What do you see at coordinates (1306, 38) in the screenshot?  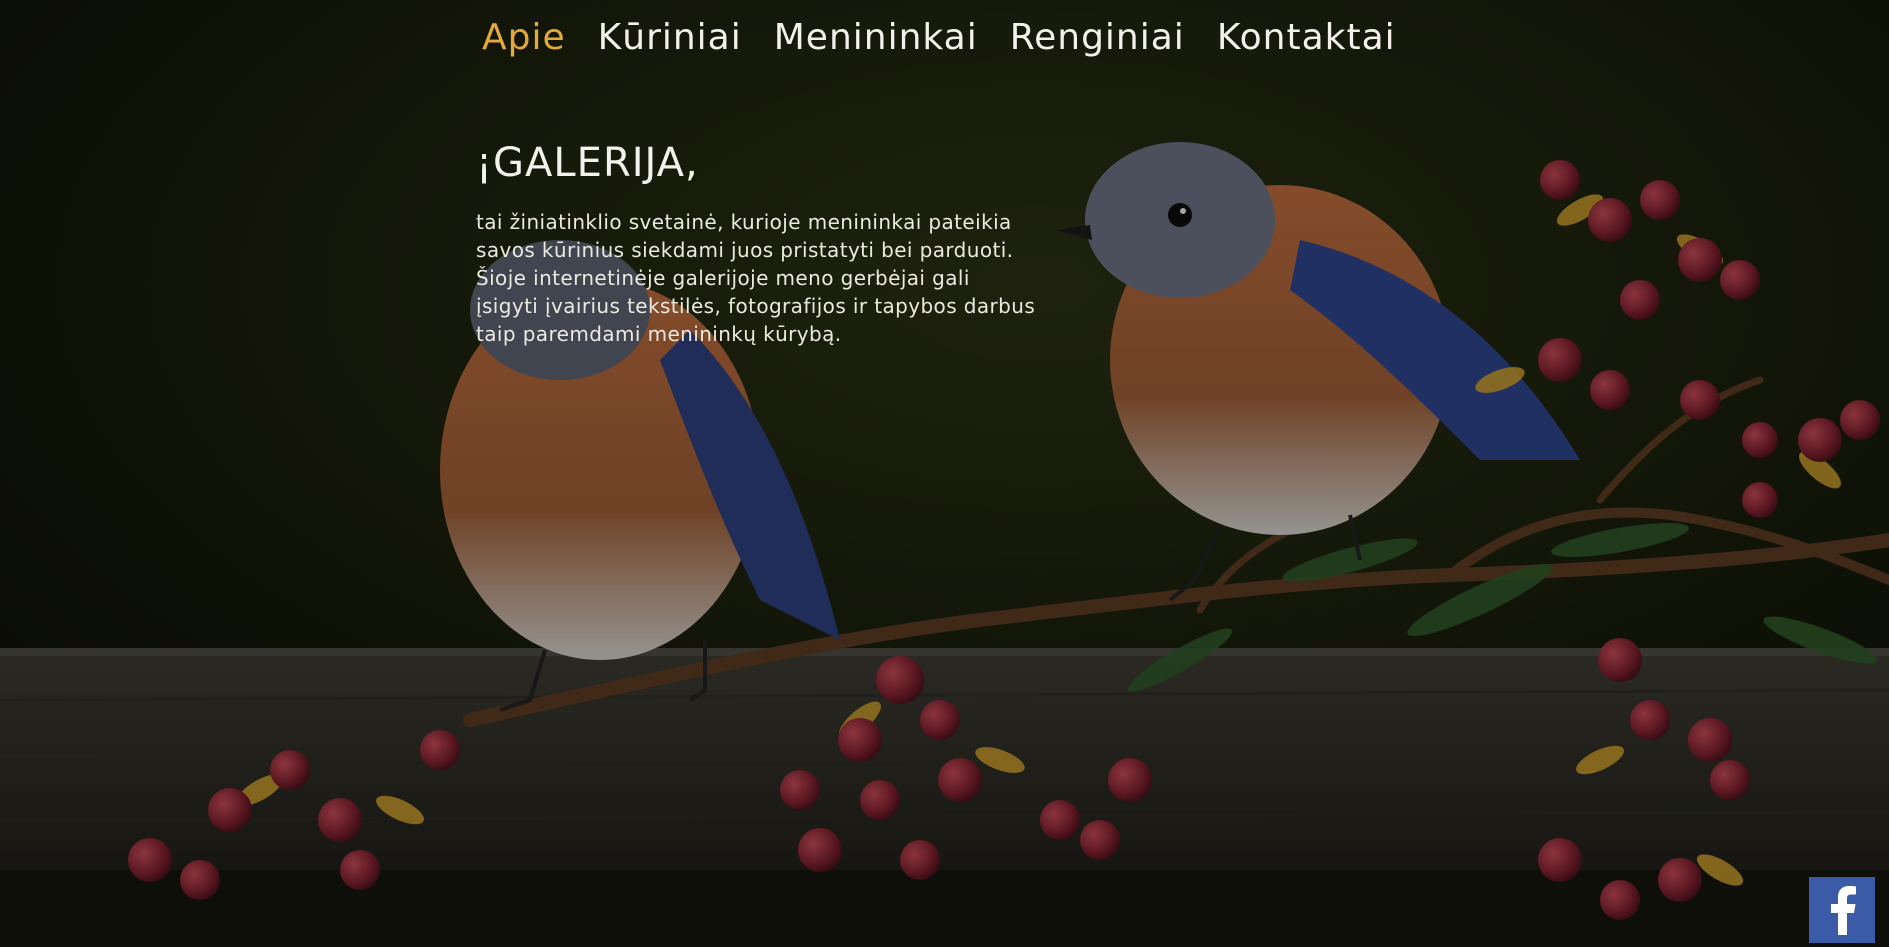 I see `nav-item-kontaktai: Kontaktai` at bounding box center [1306, 38].